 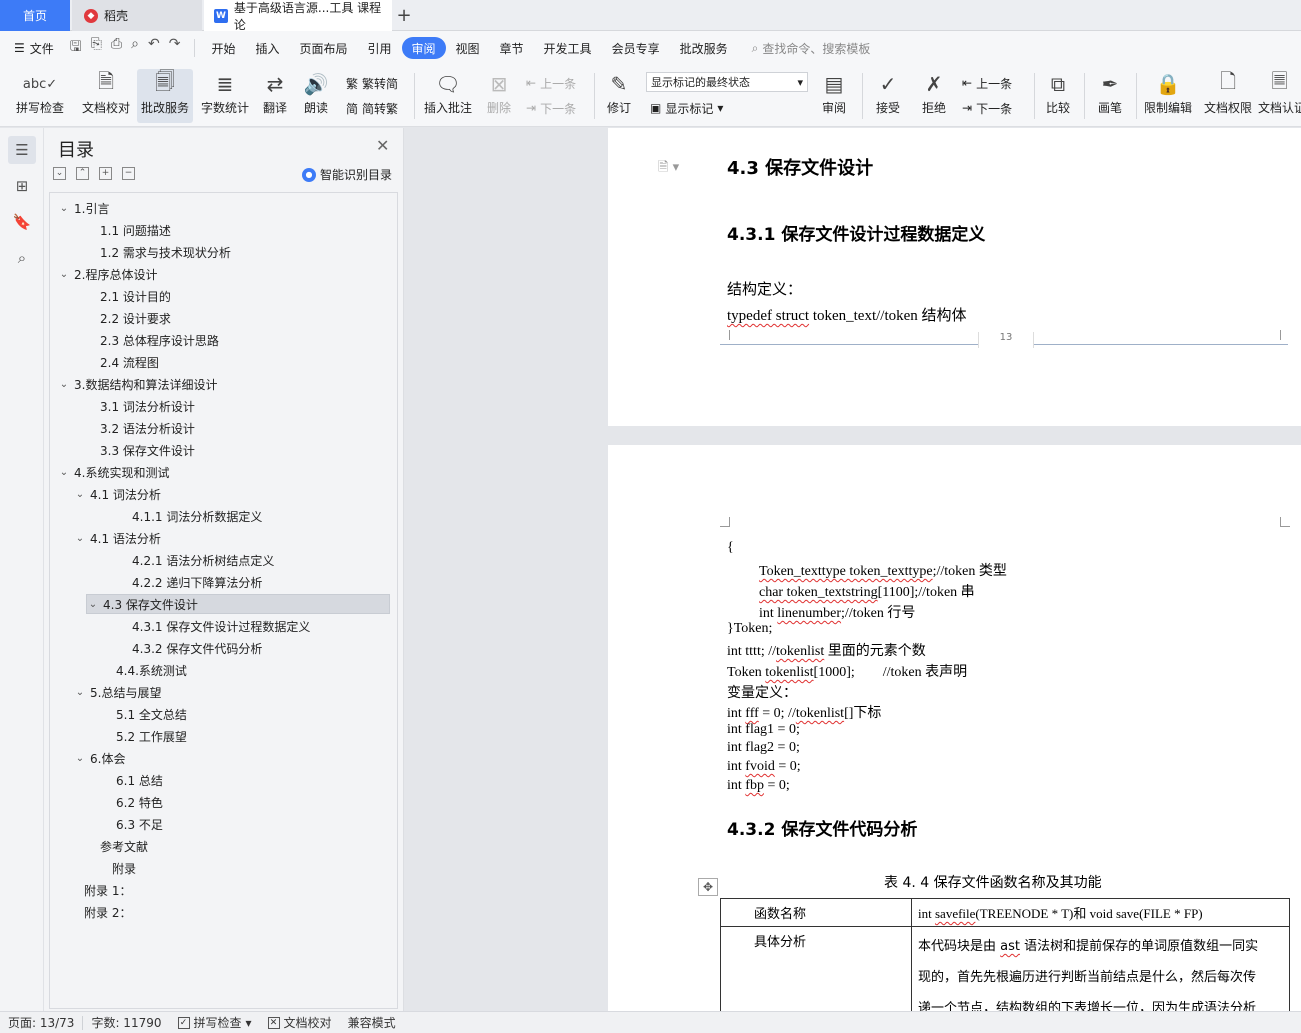 What do you see at coordinates (1279, 96) in the screenshot?
I see `doc-cert-button: 🗏 文档认证` at bounding box center [1279, 96].